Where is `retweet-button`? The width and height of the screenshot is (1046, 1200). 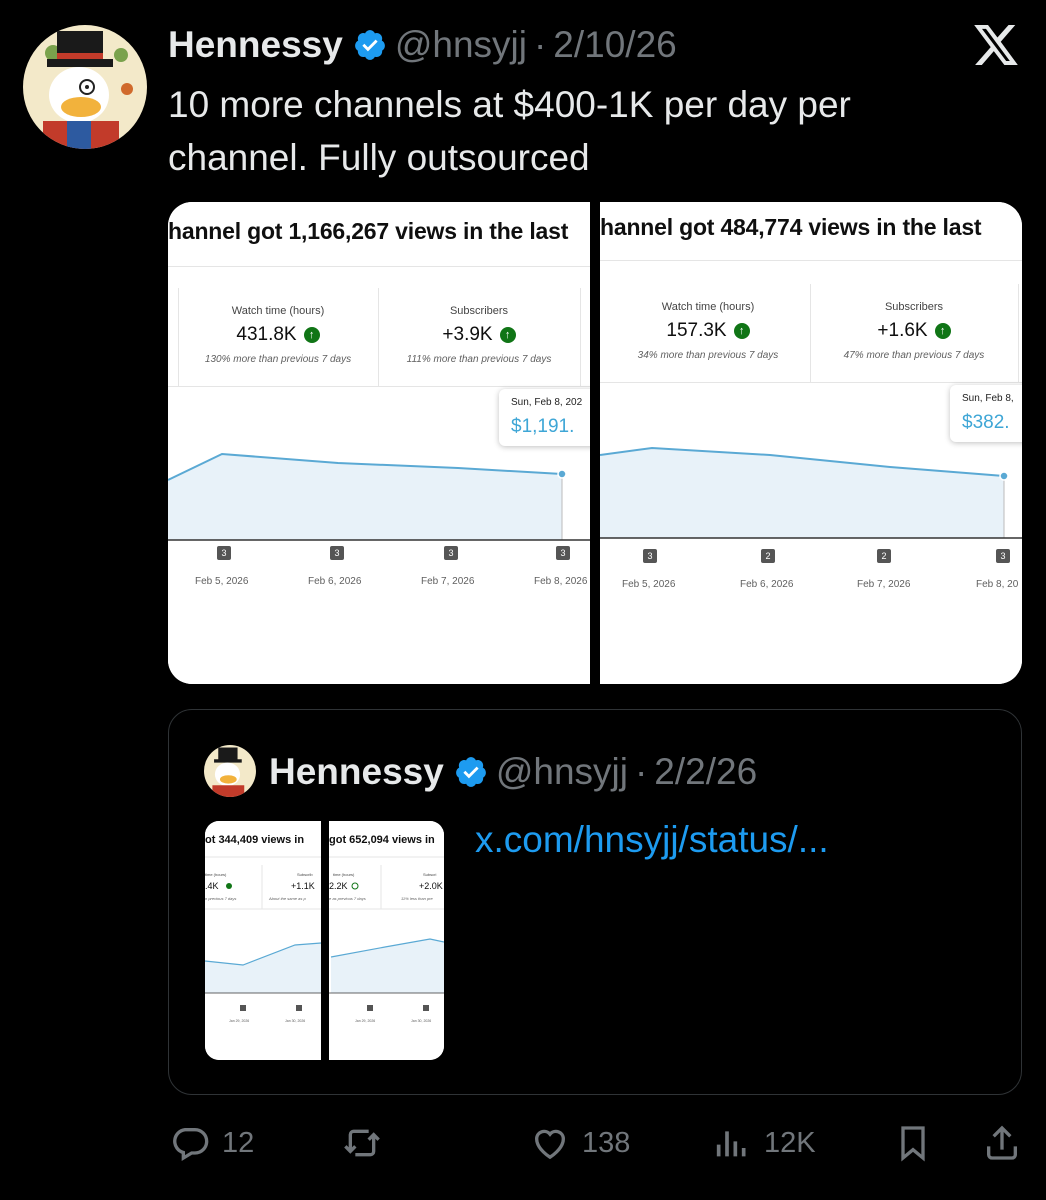
retweet-button is located at coordinates (368, 1143).